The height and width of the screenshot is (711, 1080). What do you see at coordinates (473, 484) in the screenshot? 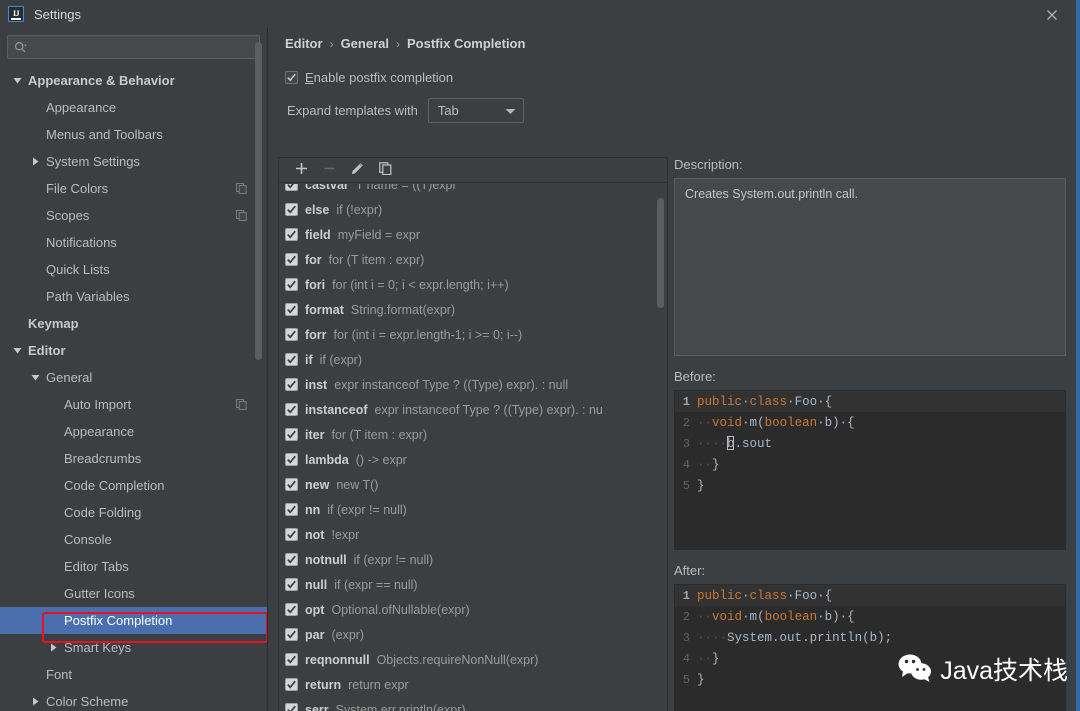
I see `template-row: new new T()` at bounding box center [473, 484].